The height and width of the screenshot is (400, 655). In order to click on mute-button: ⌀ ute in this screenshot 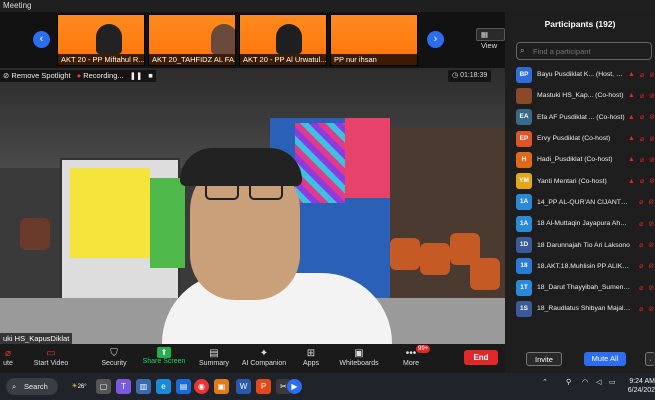, I will do `click(8, 358)`.